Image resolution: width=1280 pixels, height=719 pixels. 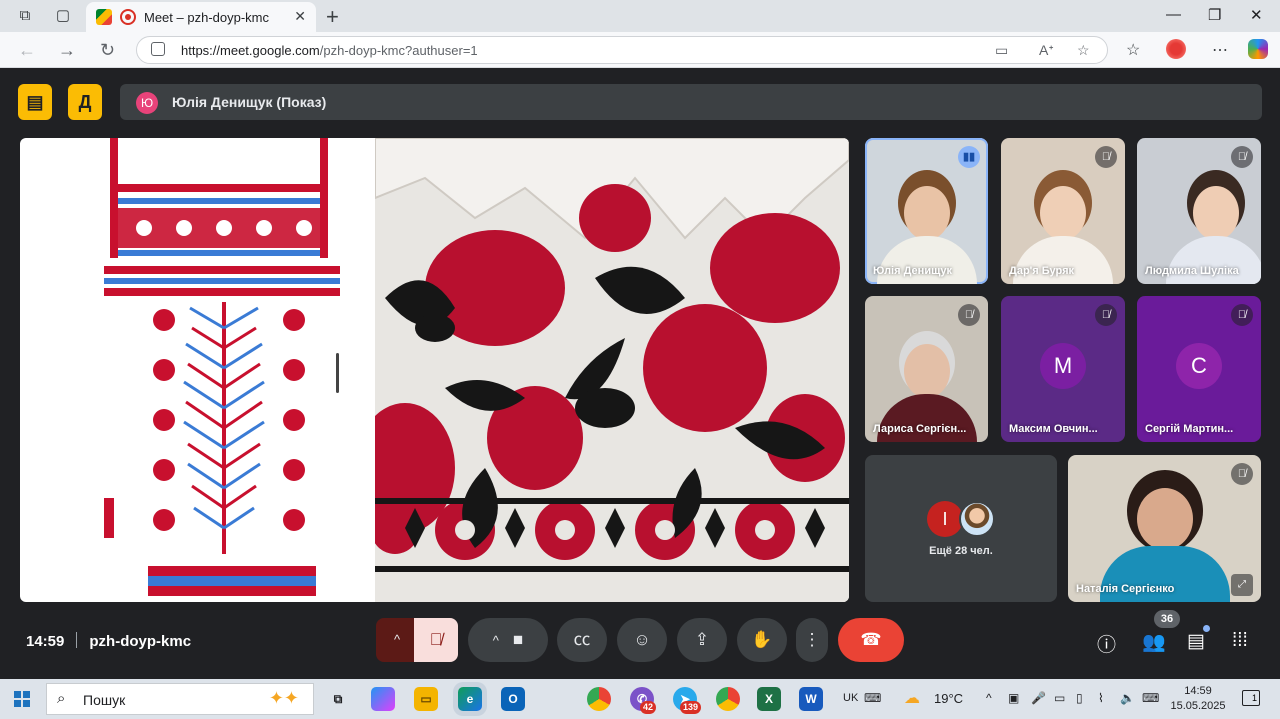 I want to click on maximize-icon: ❐, so click(x=1214, y=15).